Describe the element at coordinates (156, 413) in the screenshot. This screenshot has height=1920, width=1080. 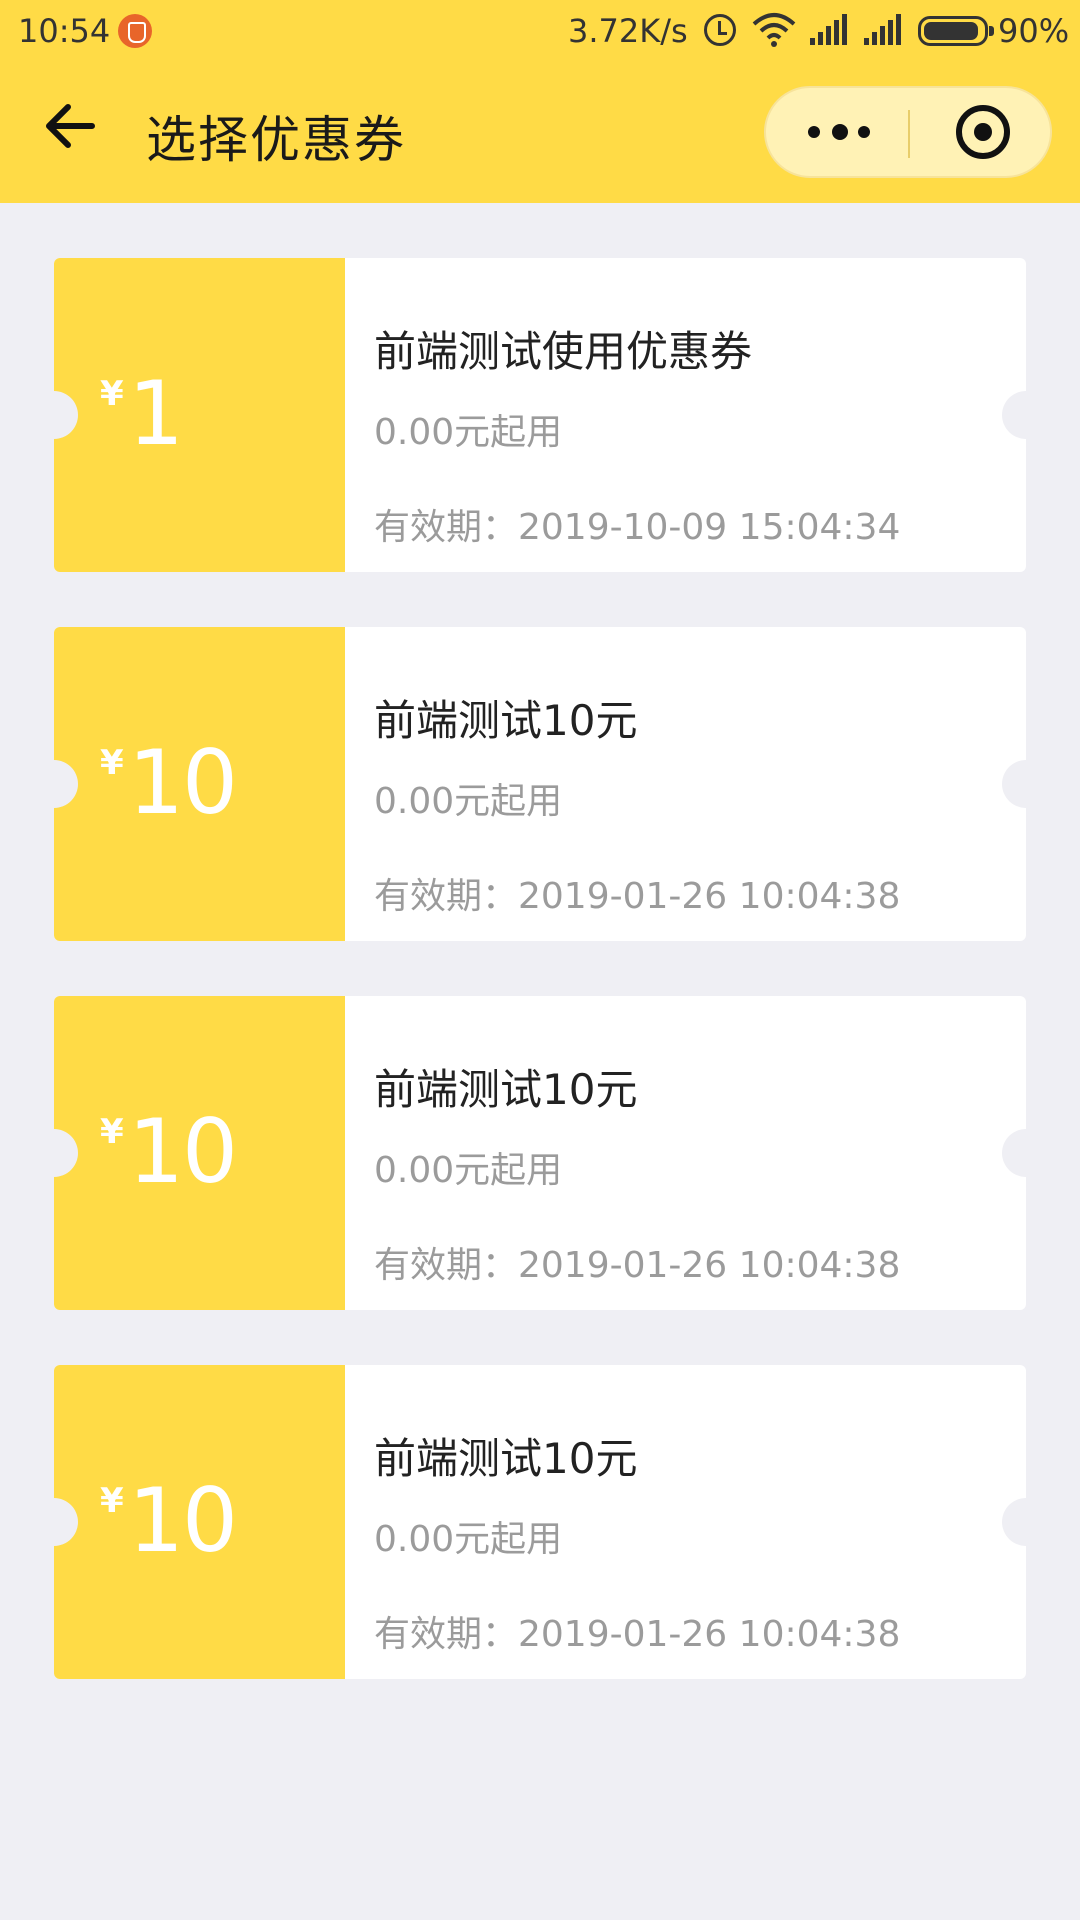
I see `coupon-amount: 1` at that location.